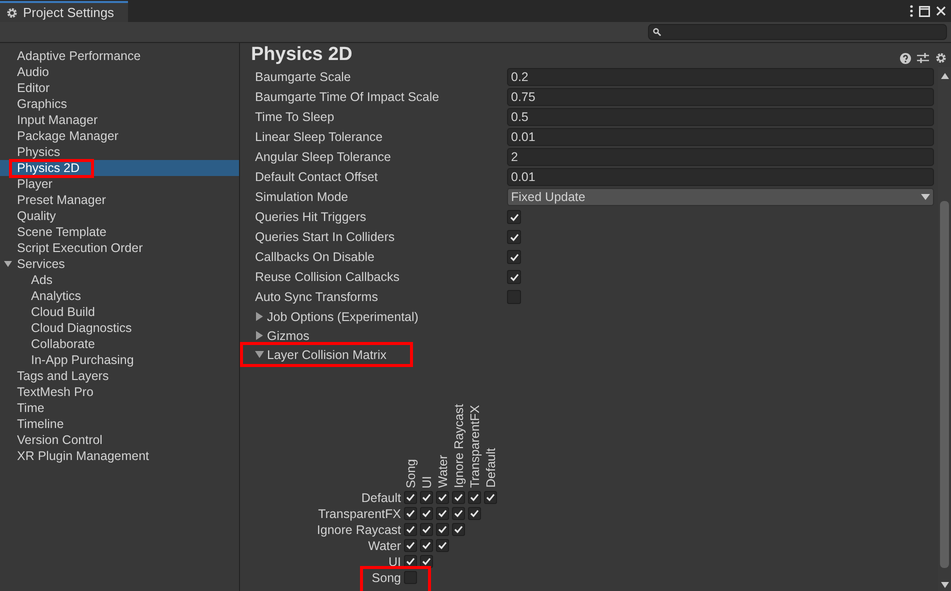 This screenshot has height=591, width=951. I want to click on window-tab: Project Settings, so click(64, 11).